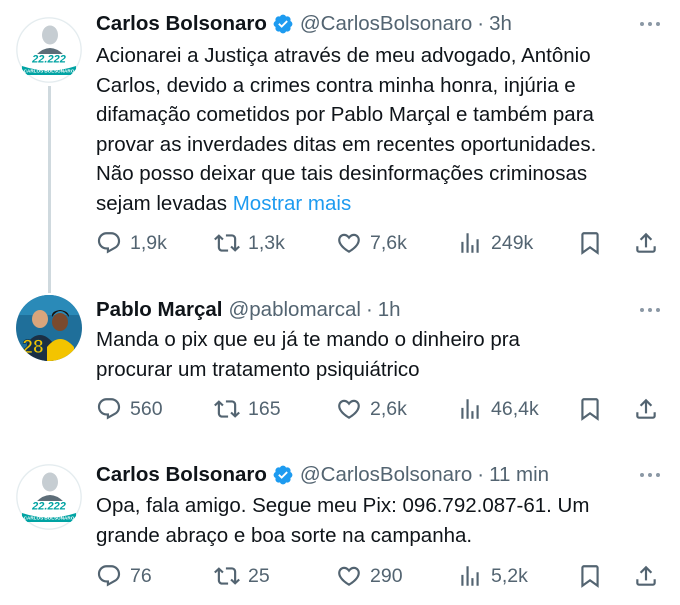 The height and width of the screenshot is (605, 680). What do you see at coordinates (509, 575) in the screenshot?
I see `views-count: 5,2k` at bounding box center [509, 575].